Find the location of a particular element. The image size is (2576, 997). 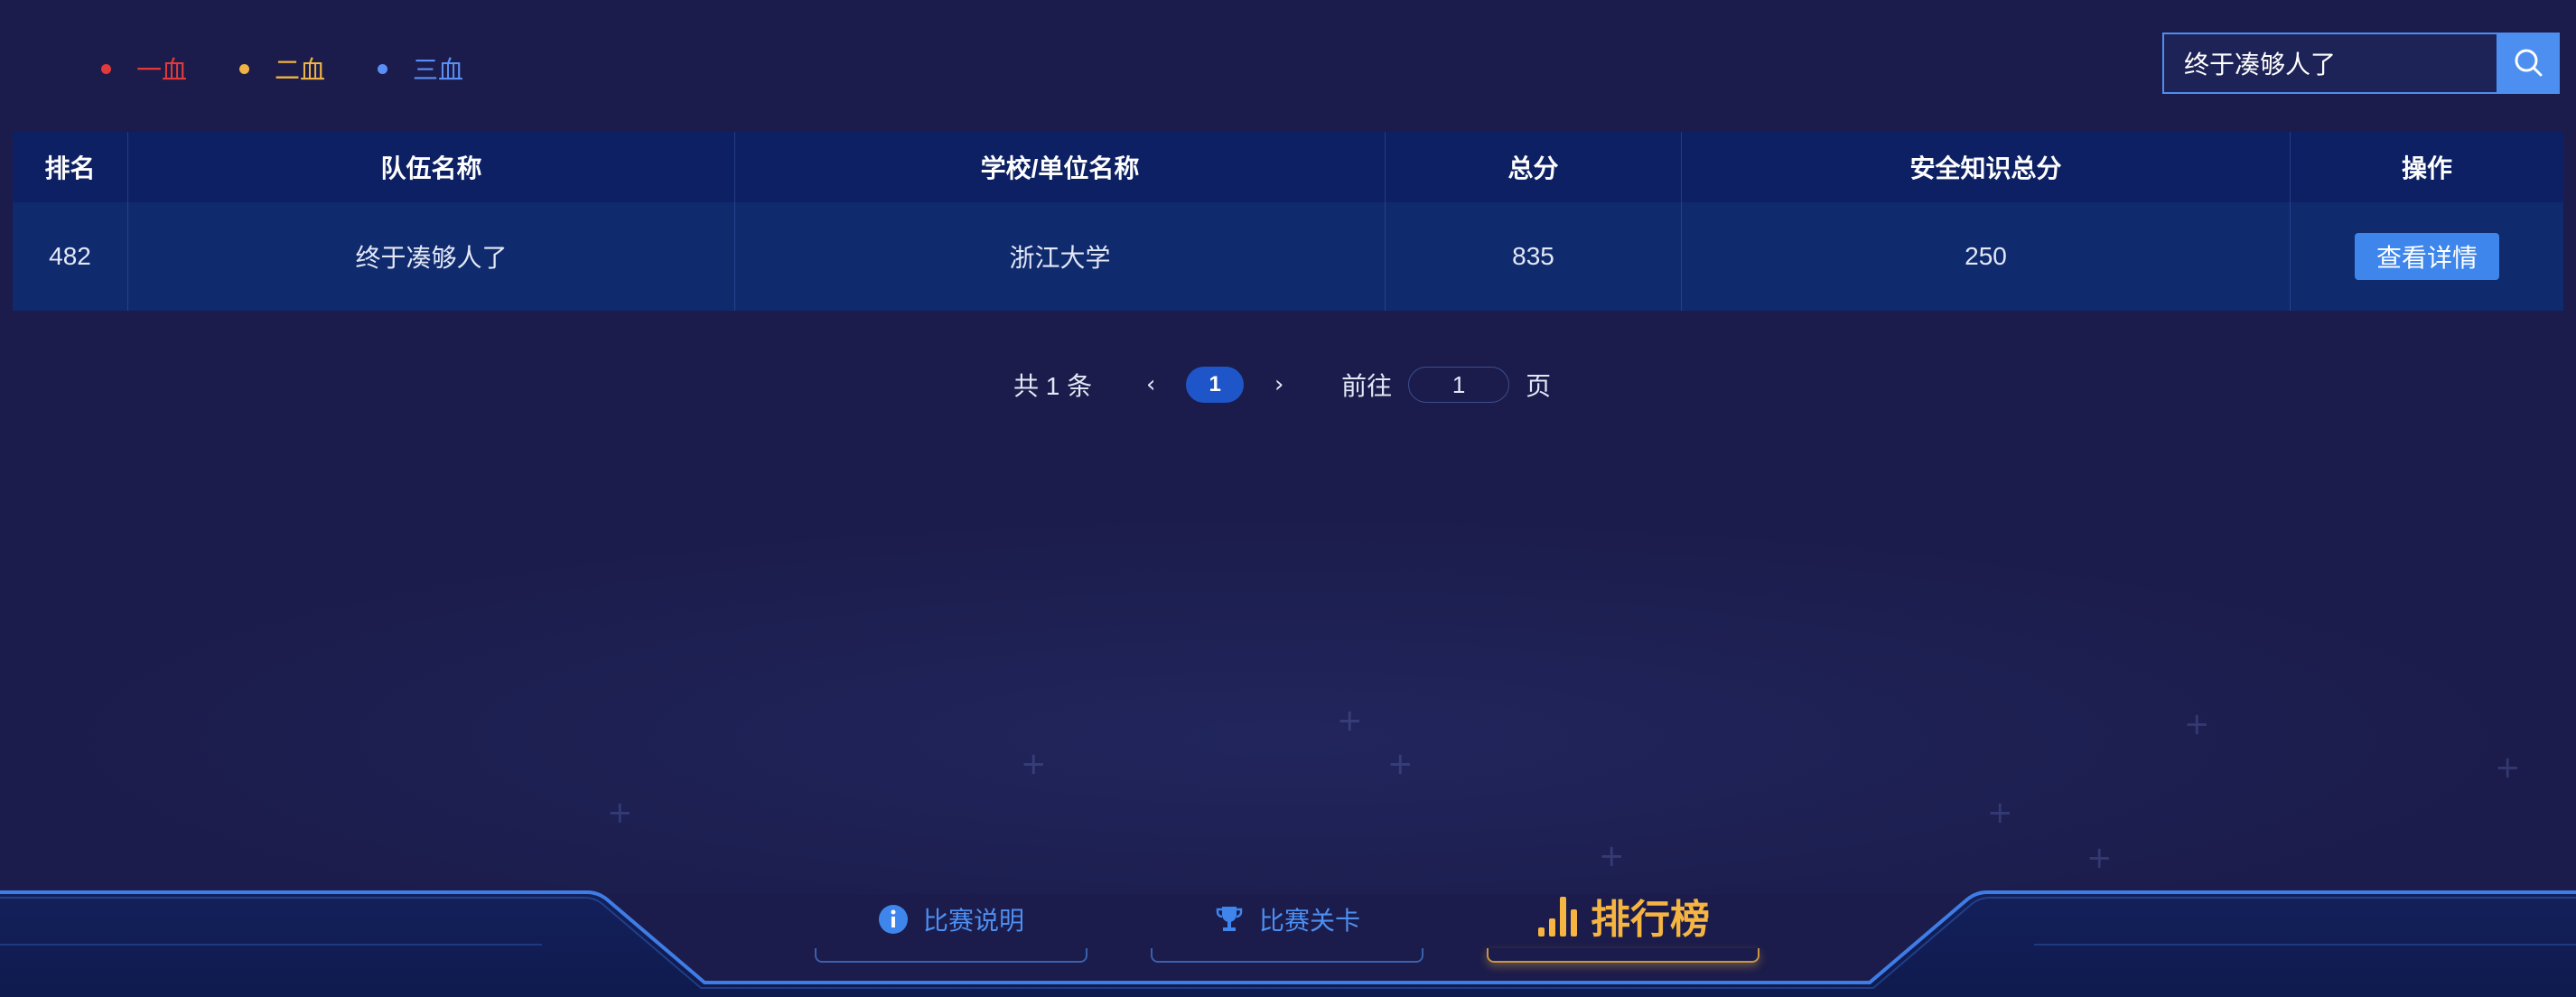

legend-second-blood: 二血 is located at coordinates (282, 69).